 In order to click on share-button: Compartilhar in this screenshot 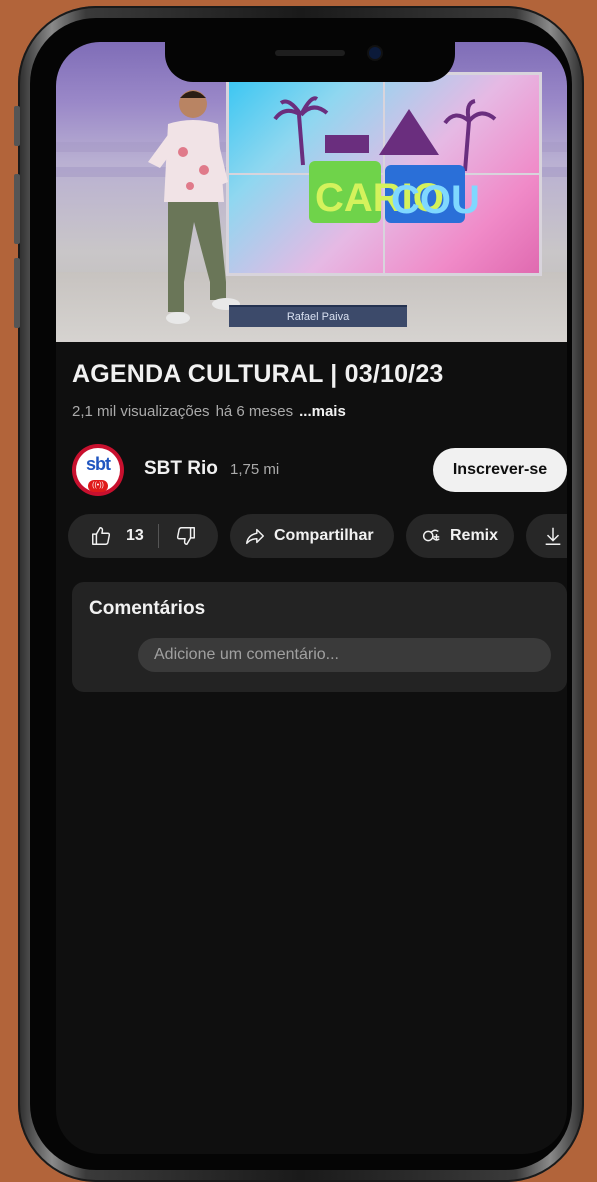, I will do `click(312, 536)`.